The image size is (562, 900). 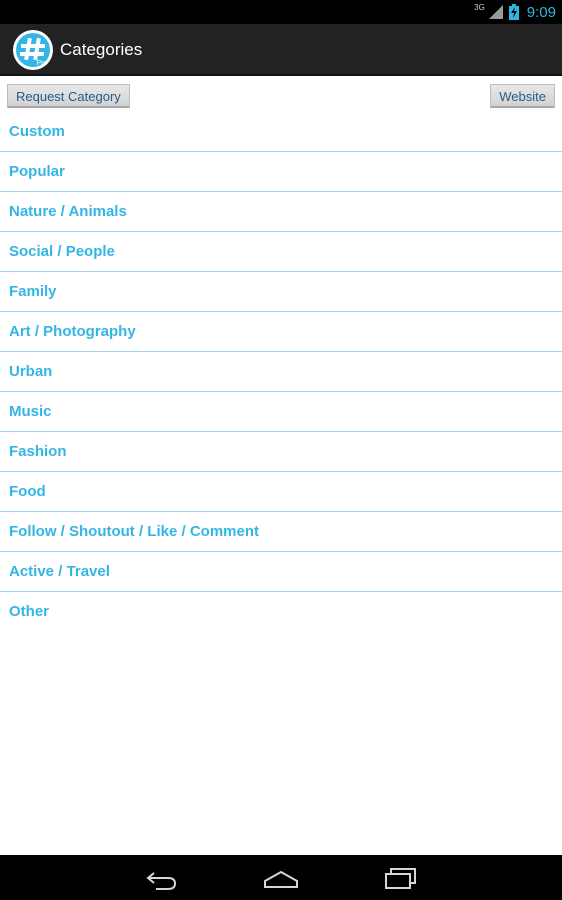 What do you see at coordinates (281, 212) in the screenshot?
I see `category-item-nature-animals: Nature / Animals` at bounding box center [281, 212].